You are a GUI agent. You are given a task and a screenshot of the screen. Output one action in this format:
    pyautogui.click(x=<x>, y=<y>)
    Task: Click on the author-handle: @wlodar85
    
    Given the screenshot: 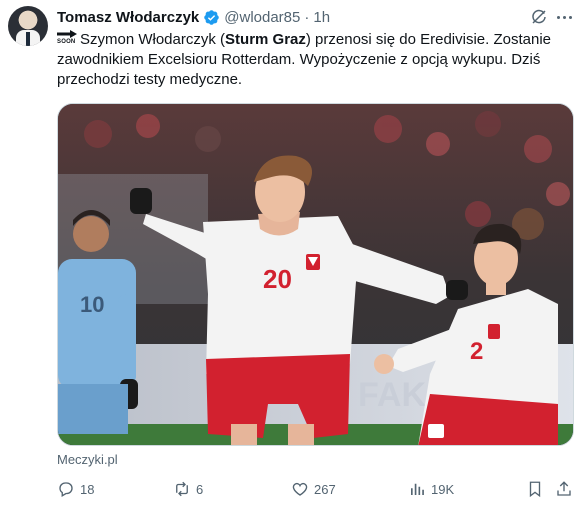 What is the action you would take?
    pyautogui.click(x=262, y=17)
    